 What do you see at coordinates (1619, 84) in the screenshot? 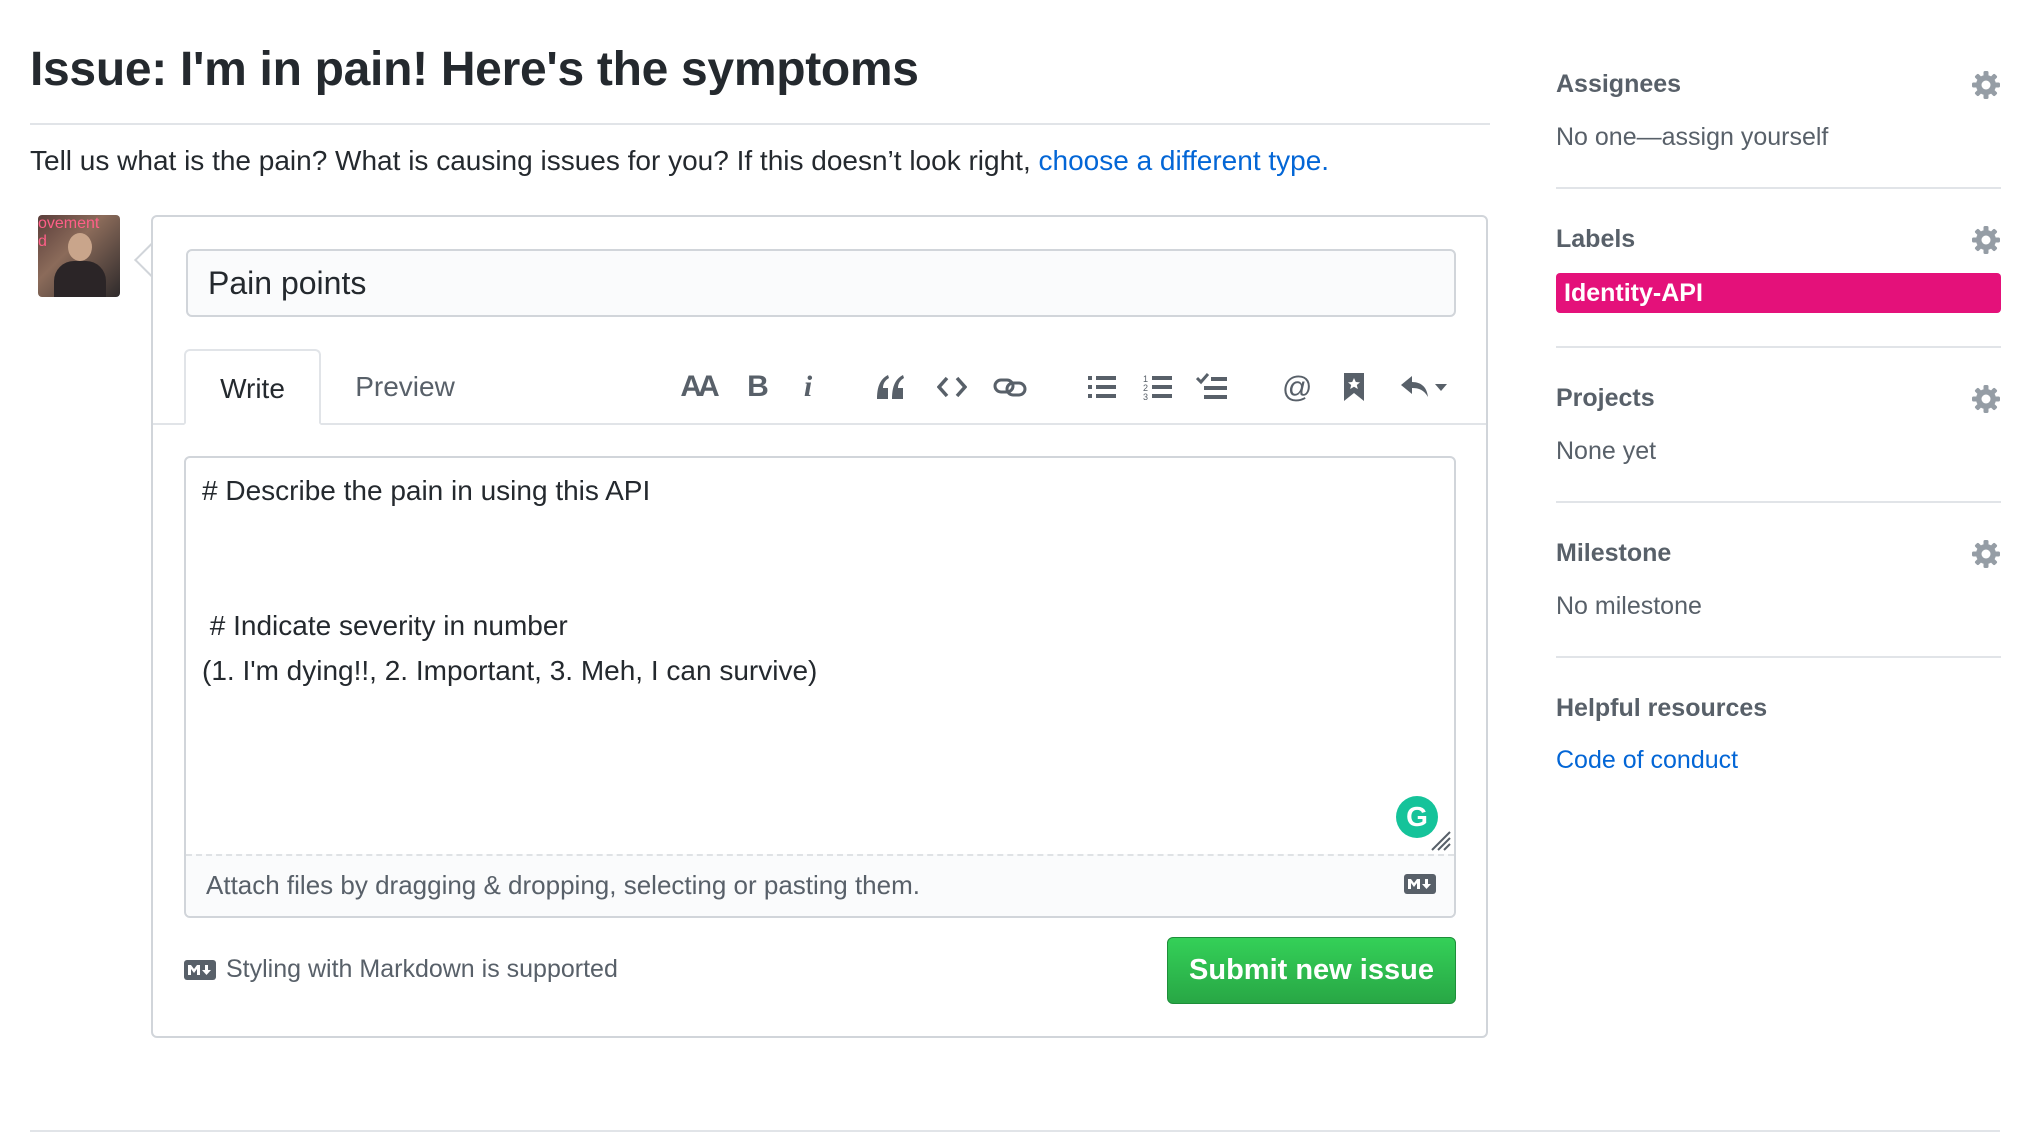
I see `assignees-heading: Assignees` at bounding box center [1619, 84].